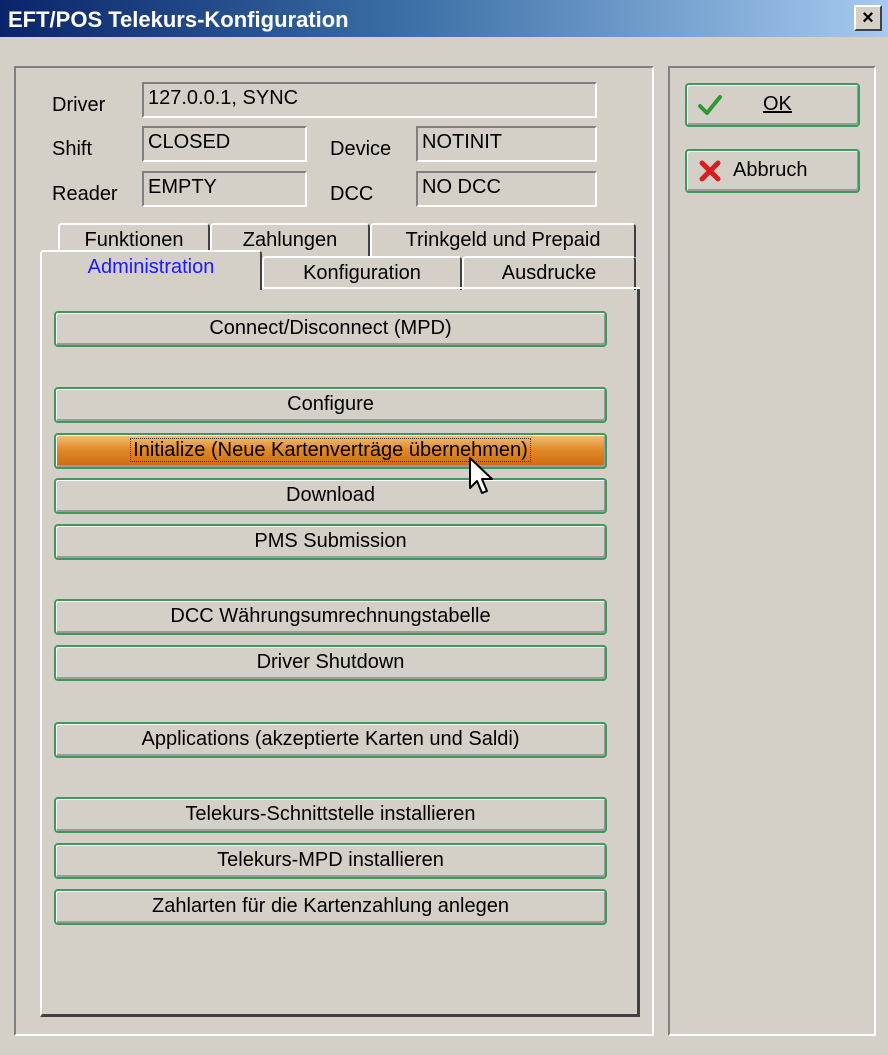 The image size is (888, 1055). Describe the element at coordinates (352, 194) in the screenshot. I see `dcc-label: DCC` at that location.